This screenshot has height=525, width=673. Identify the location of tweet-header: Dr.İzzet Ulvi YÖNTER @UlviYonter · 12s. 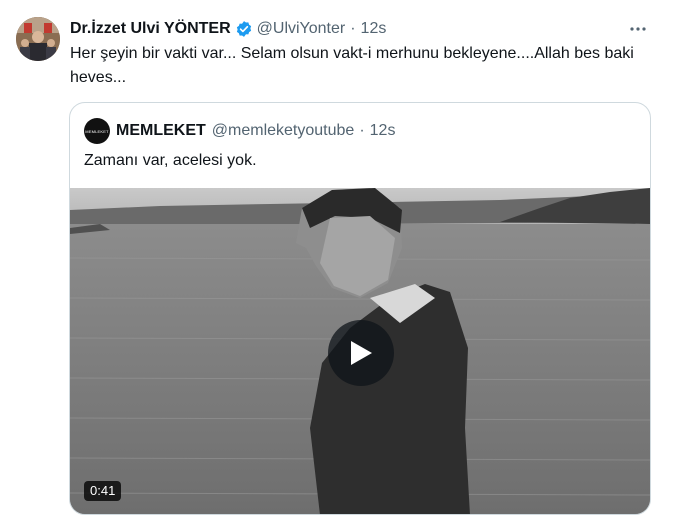
(361, 29).